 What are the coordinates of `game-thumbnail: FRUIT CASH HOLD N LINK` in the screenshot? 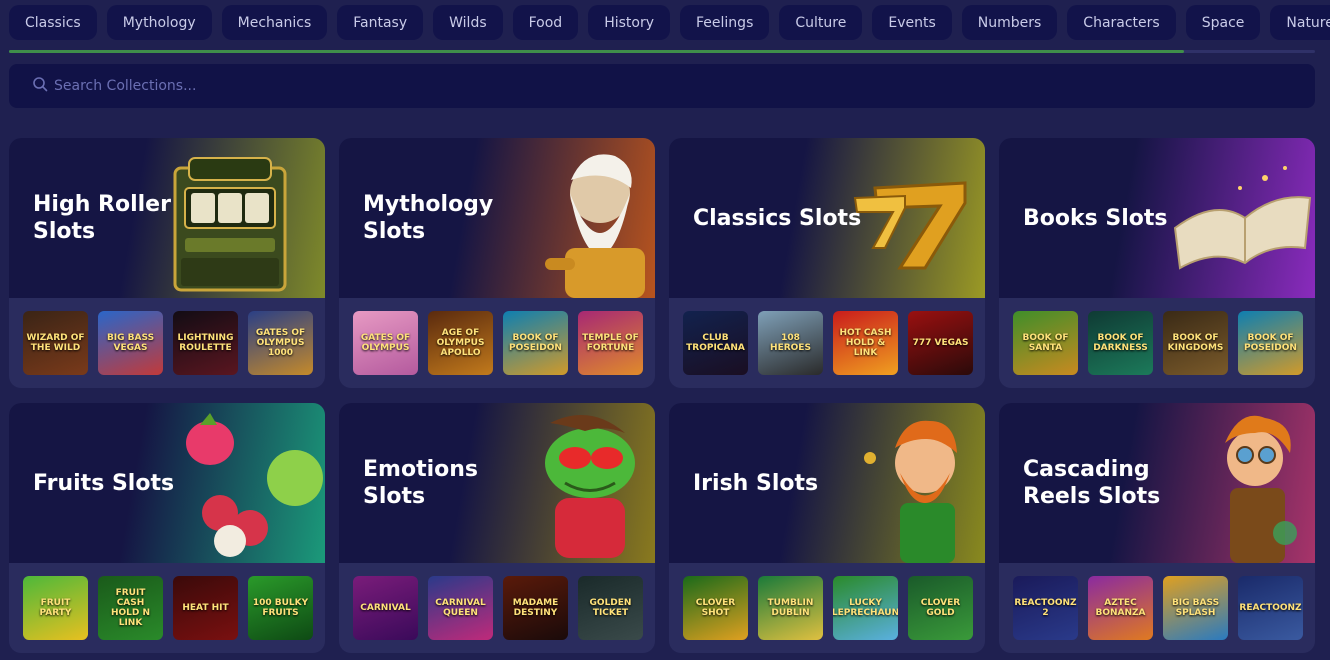 It's located at (130, 608).